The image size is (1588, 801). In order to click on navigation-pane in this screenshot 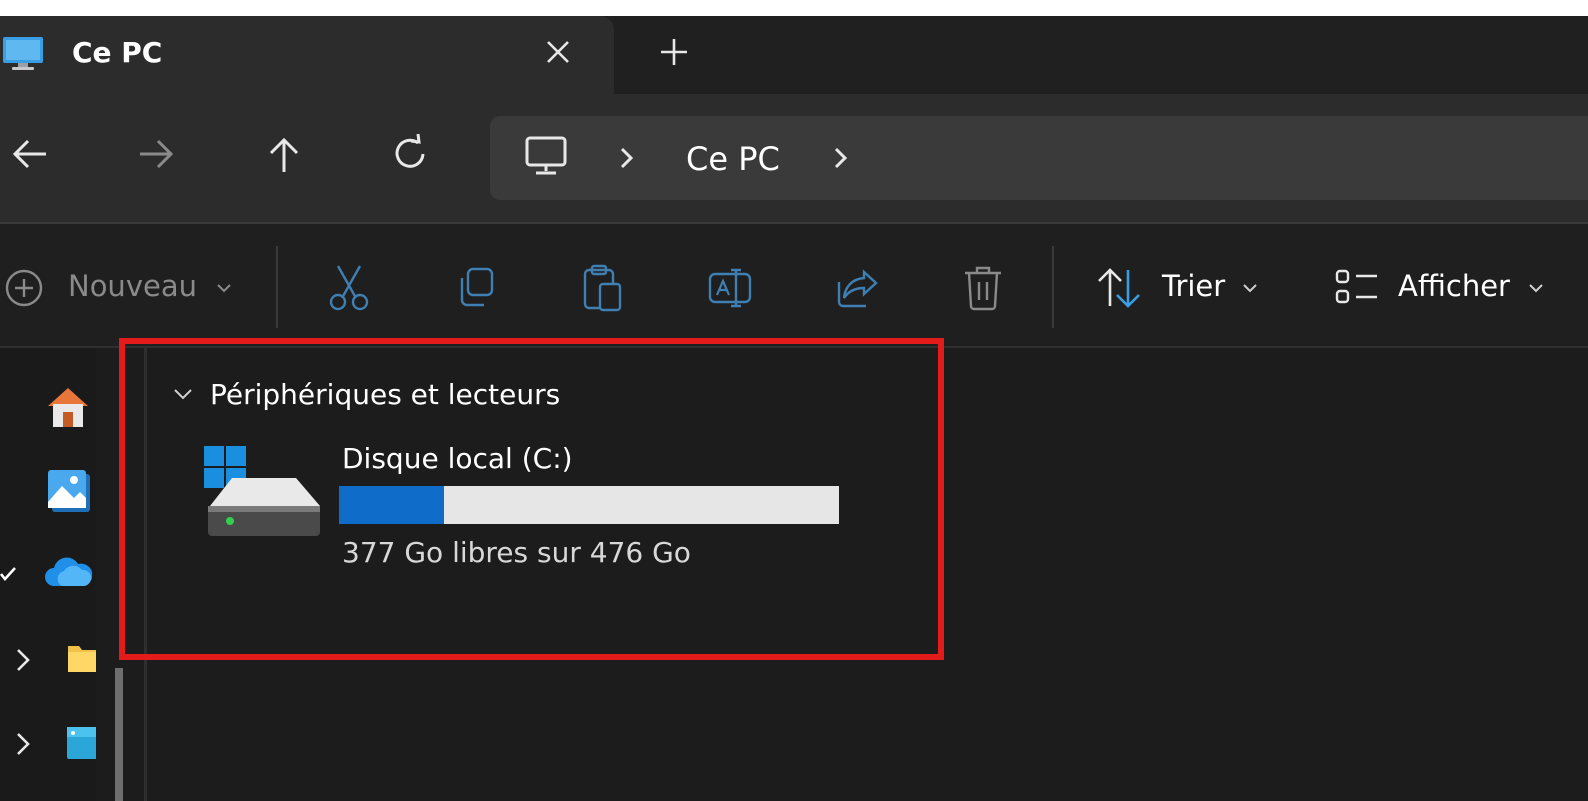, I will do `click(49, 574)`.